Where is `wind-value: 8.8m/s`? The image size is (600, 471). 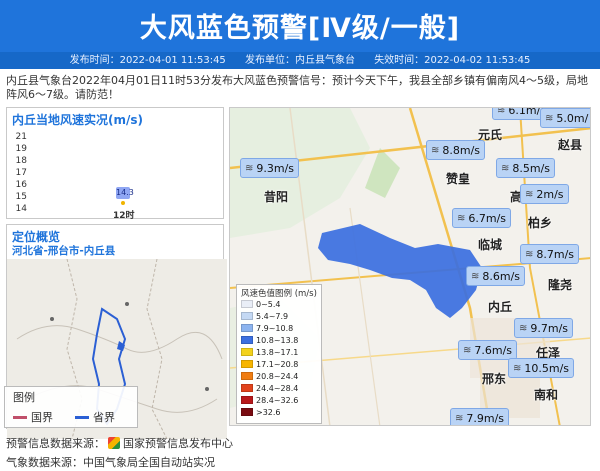 wind-value: 8.8m/s is located at coordinates (461, 150).